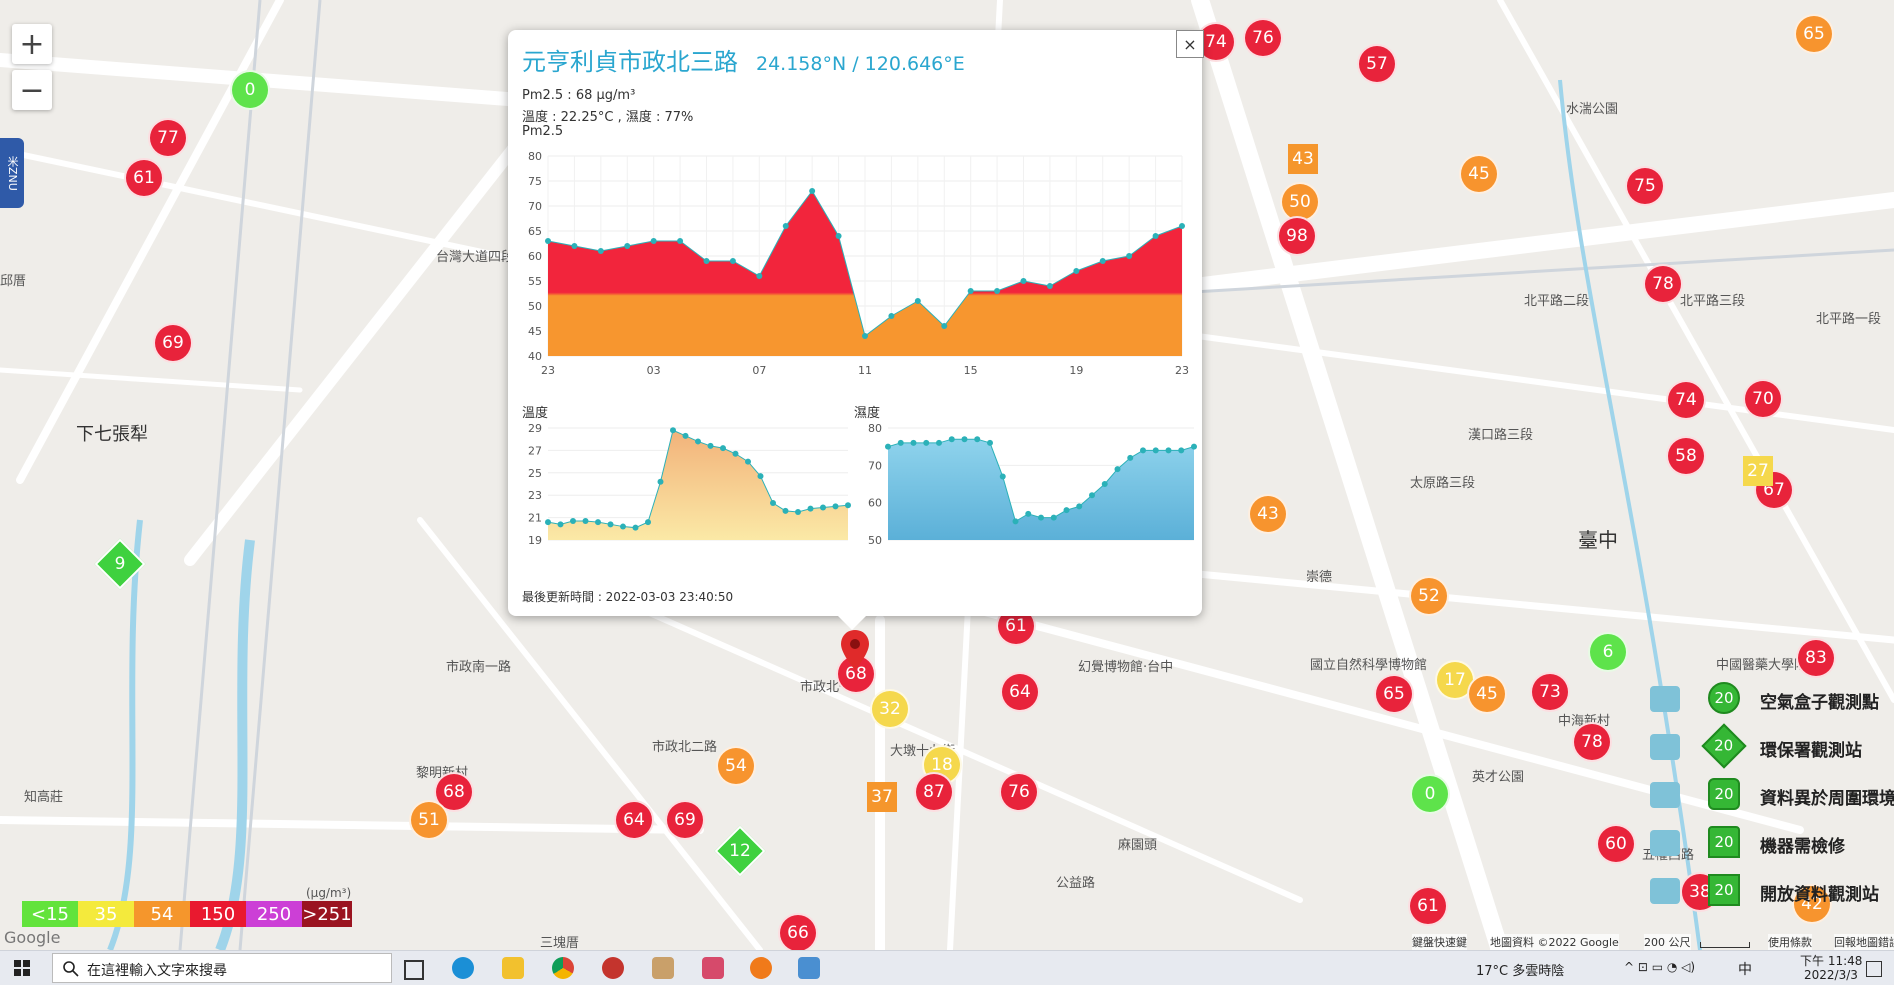 This screenshot has height=985, width=1894. What do you see at coordinates (563, 968) in the screenshot?
I see `chrome-browser-icon` at bounding box center [563, 968].